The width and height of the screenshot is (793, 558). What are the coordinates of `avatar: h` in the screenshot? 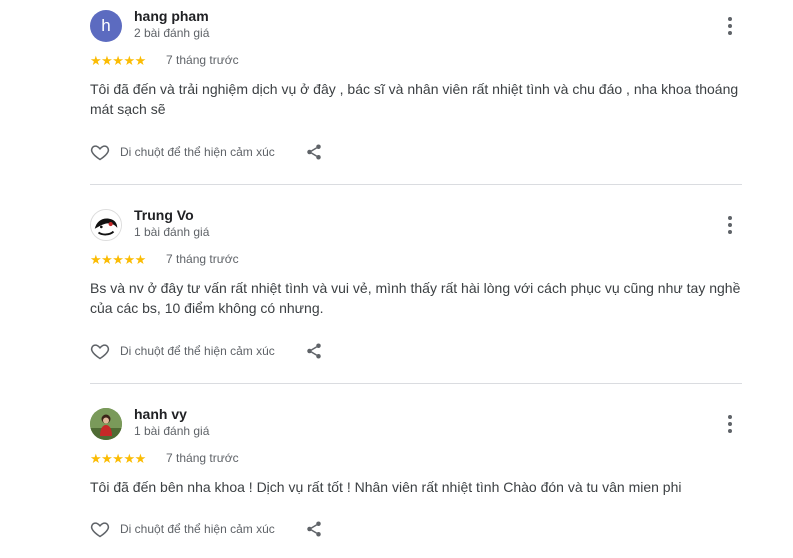 It's located at (106, 26).